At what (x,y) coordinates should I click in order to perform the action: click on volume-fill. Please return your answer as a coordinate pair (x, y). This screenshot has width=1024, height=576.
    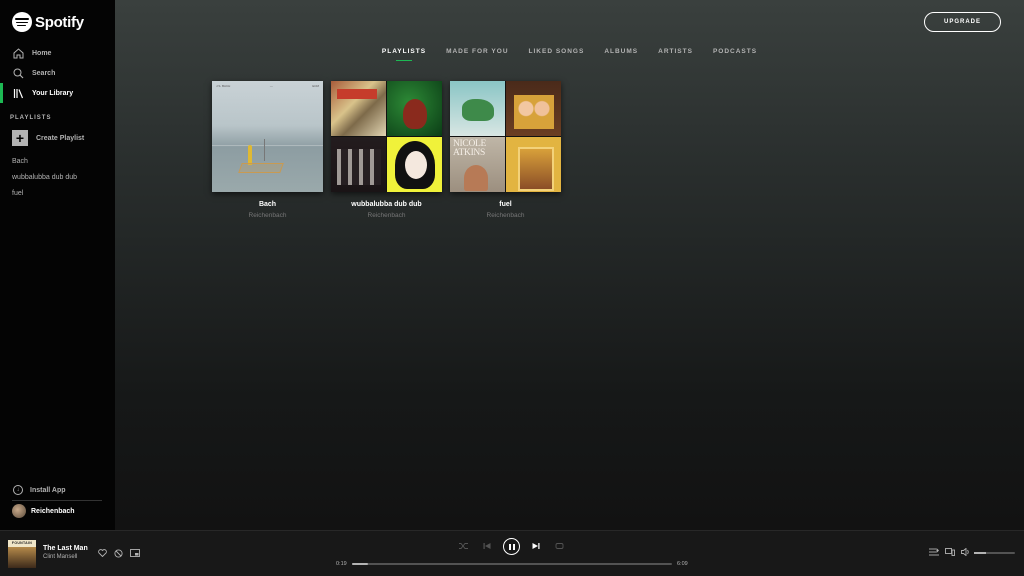
    Looking at the image, I should click on (980, 553).